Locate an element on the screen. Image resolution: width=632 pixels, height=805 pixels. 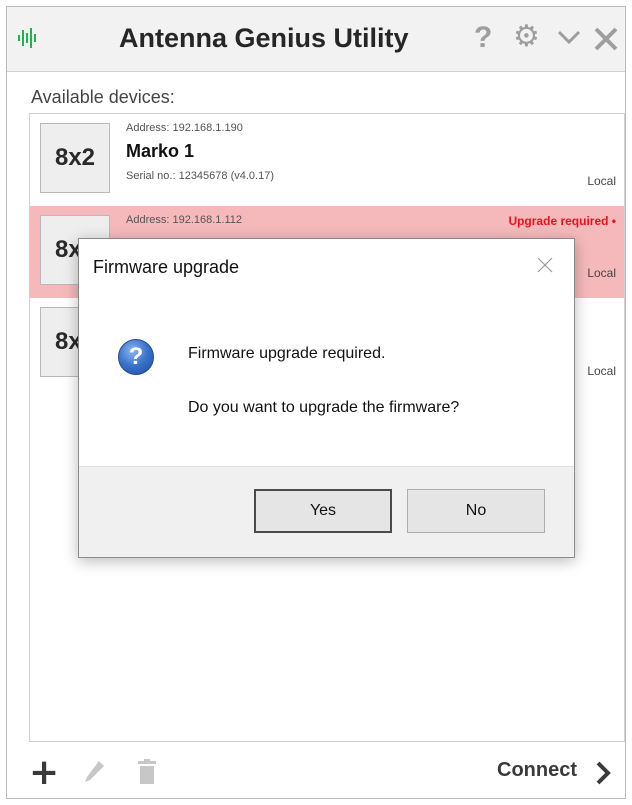
connect-button: Connect is located at coordinates (537, 770).